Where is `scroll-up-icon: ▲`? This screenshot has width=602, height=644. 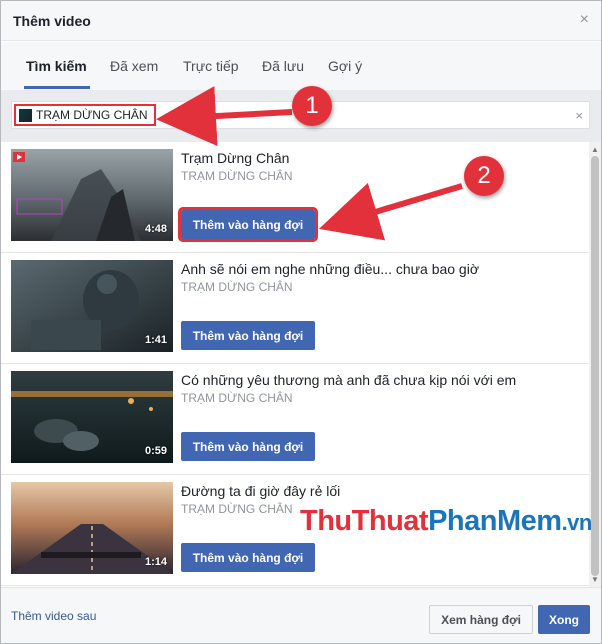 scroll-up-icon: ▲ is located at coordinates (595, 149).